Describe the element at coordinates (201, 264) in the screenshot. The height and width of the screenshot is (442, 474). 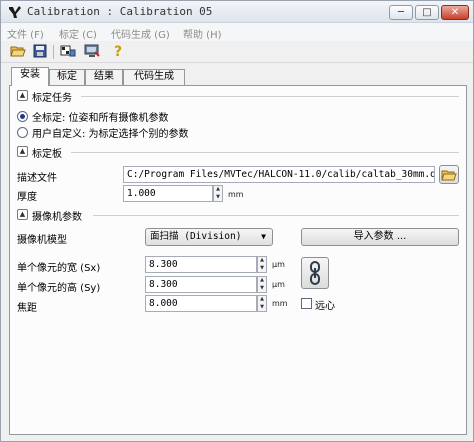
I see `sx-field: 8.300` at that location.